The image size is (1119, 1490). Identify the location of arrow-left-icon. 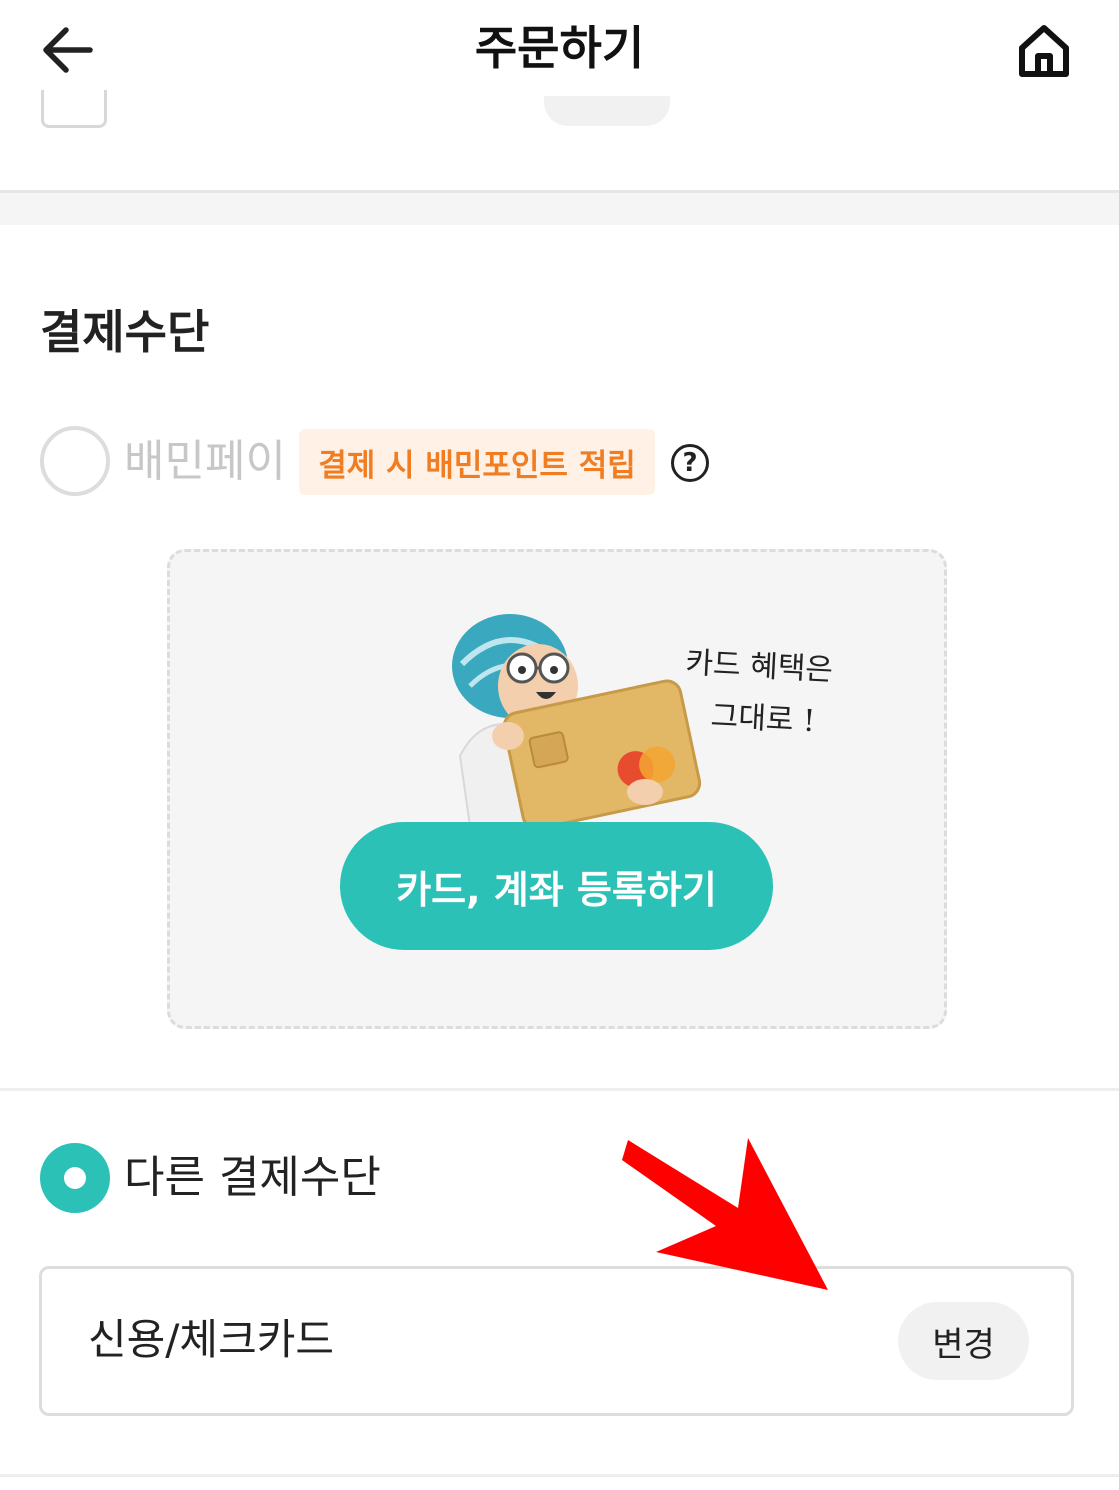
(68, 50).